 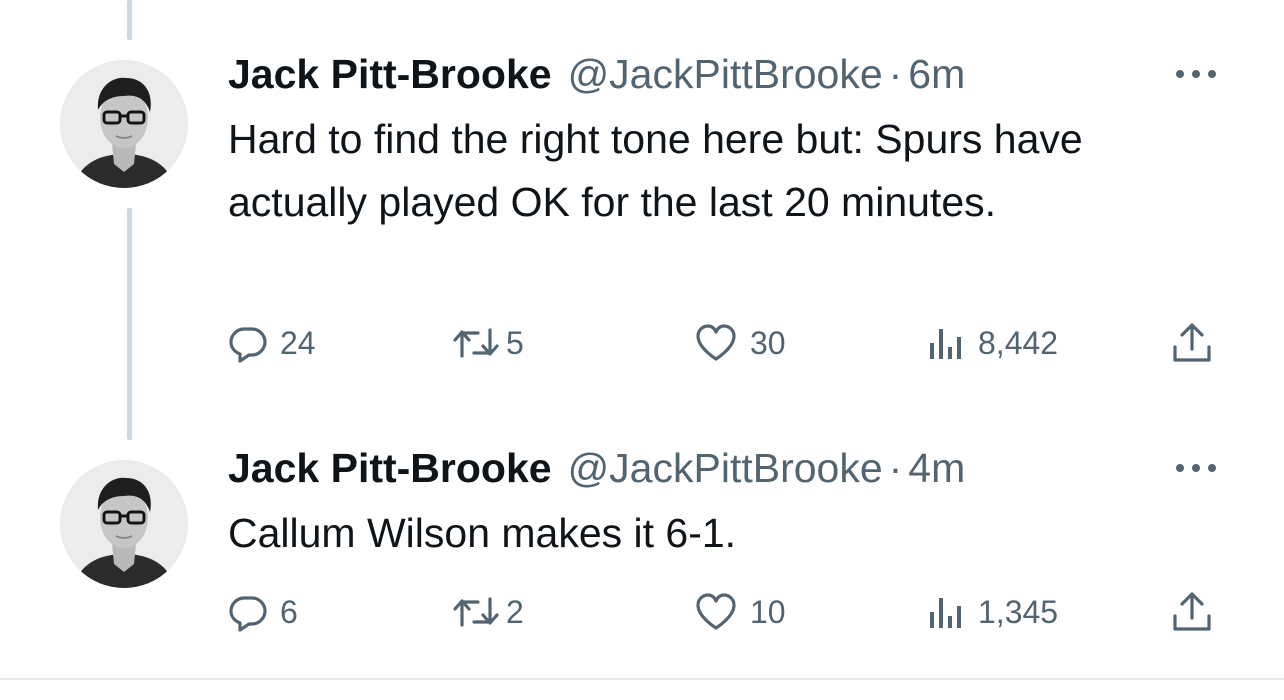 What do you see at coordinates (482, 533) in the screenshot?
I see `tweet-text: Callum Wilson makes it 6-1.` at bounding box center [482, 533].